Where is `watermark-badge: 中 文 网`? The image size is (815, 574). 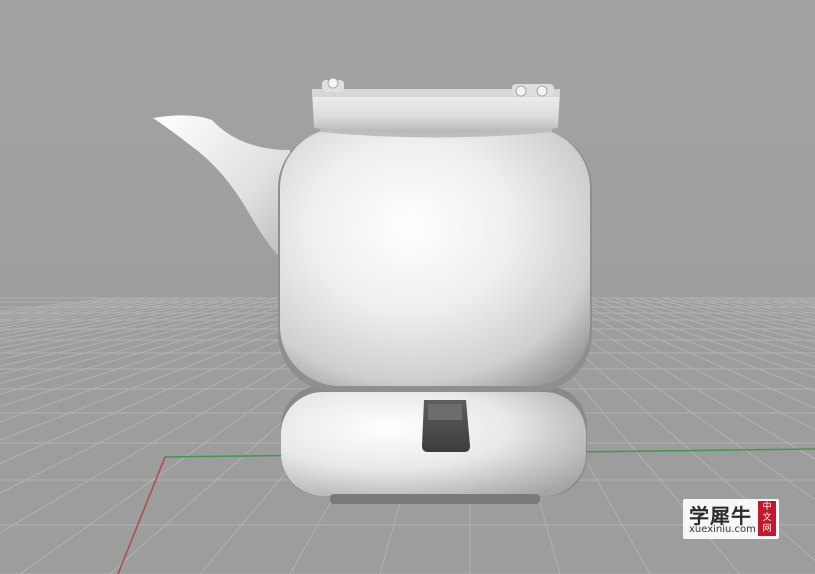 watermark-badge: 中 文 网 is located at coordinates (767, 518).